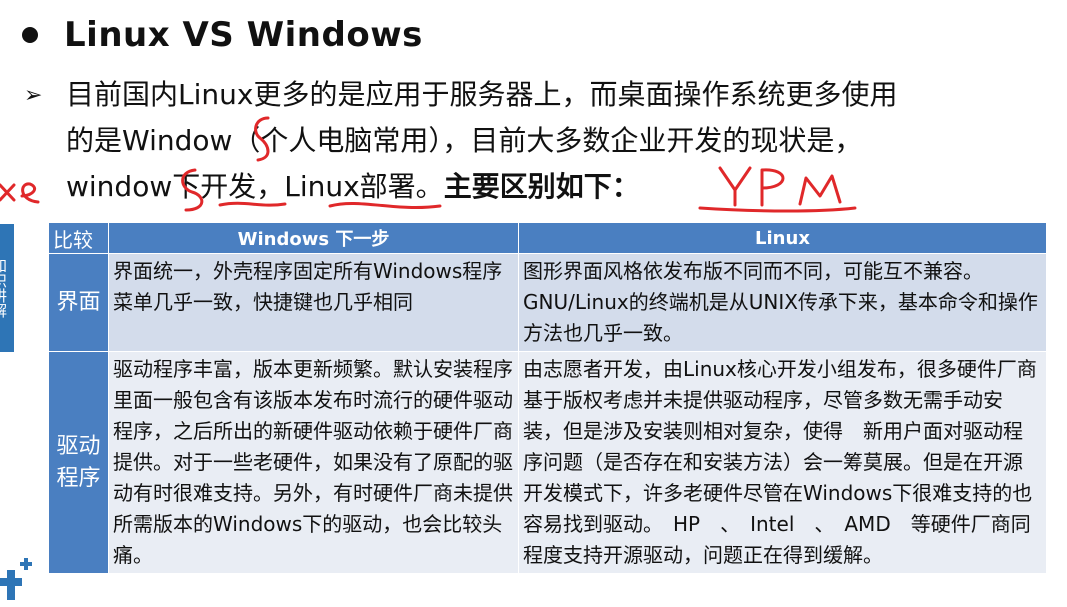 The width and height of the screenshot is (1067, 607). What do you see at coordinates (16, 579) in the screenshot?
I see `plus-decoration-icon` at bounding box center [16, 579].